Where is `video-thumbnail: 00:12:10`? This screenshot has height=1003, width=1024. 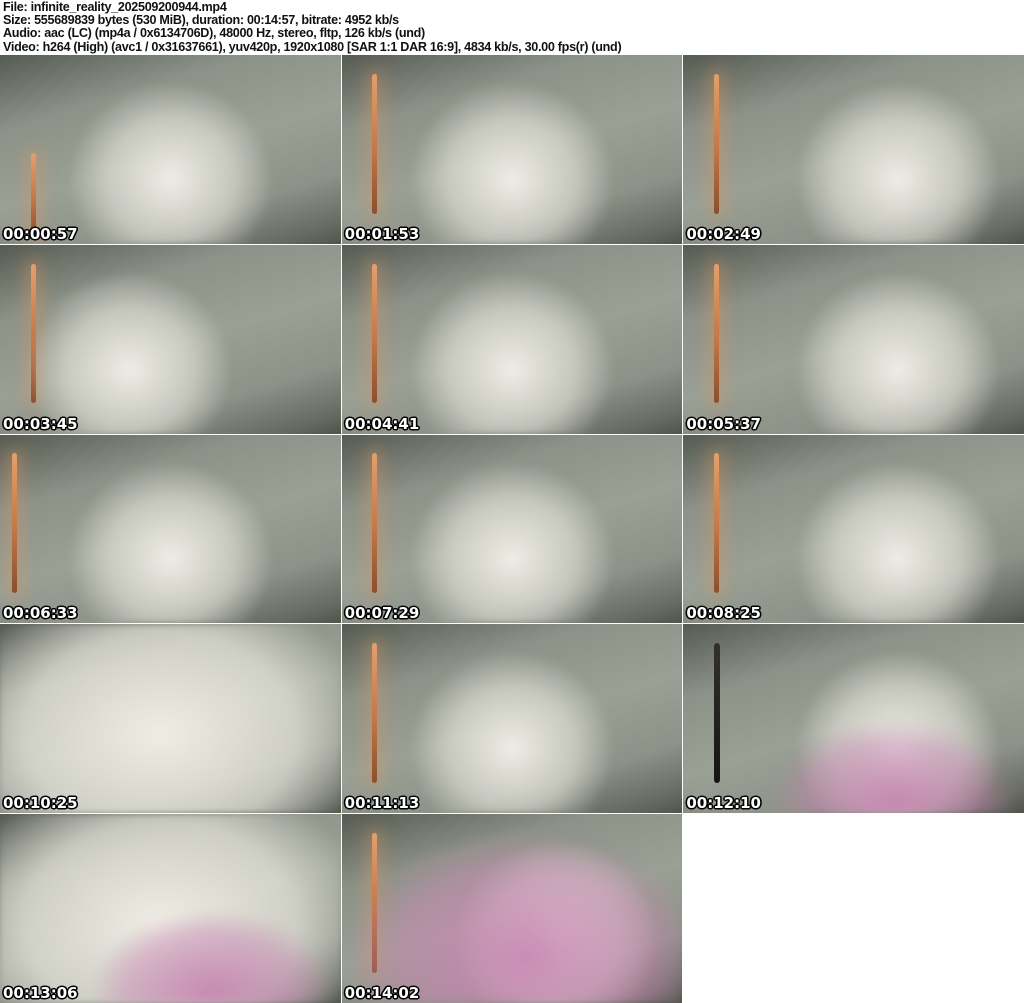 video-thumbnail: 00:12:10 is located at coordinates (853, 719).